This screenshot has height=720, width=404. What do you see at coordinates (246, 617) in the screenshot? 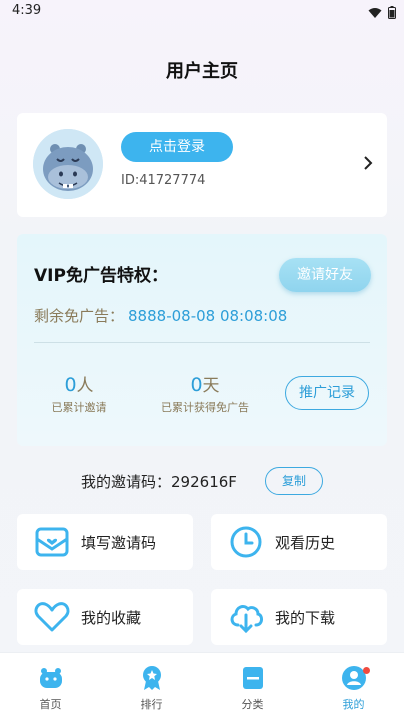
I see `cloud-download-icon` at bounding box center [246, 617].